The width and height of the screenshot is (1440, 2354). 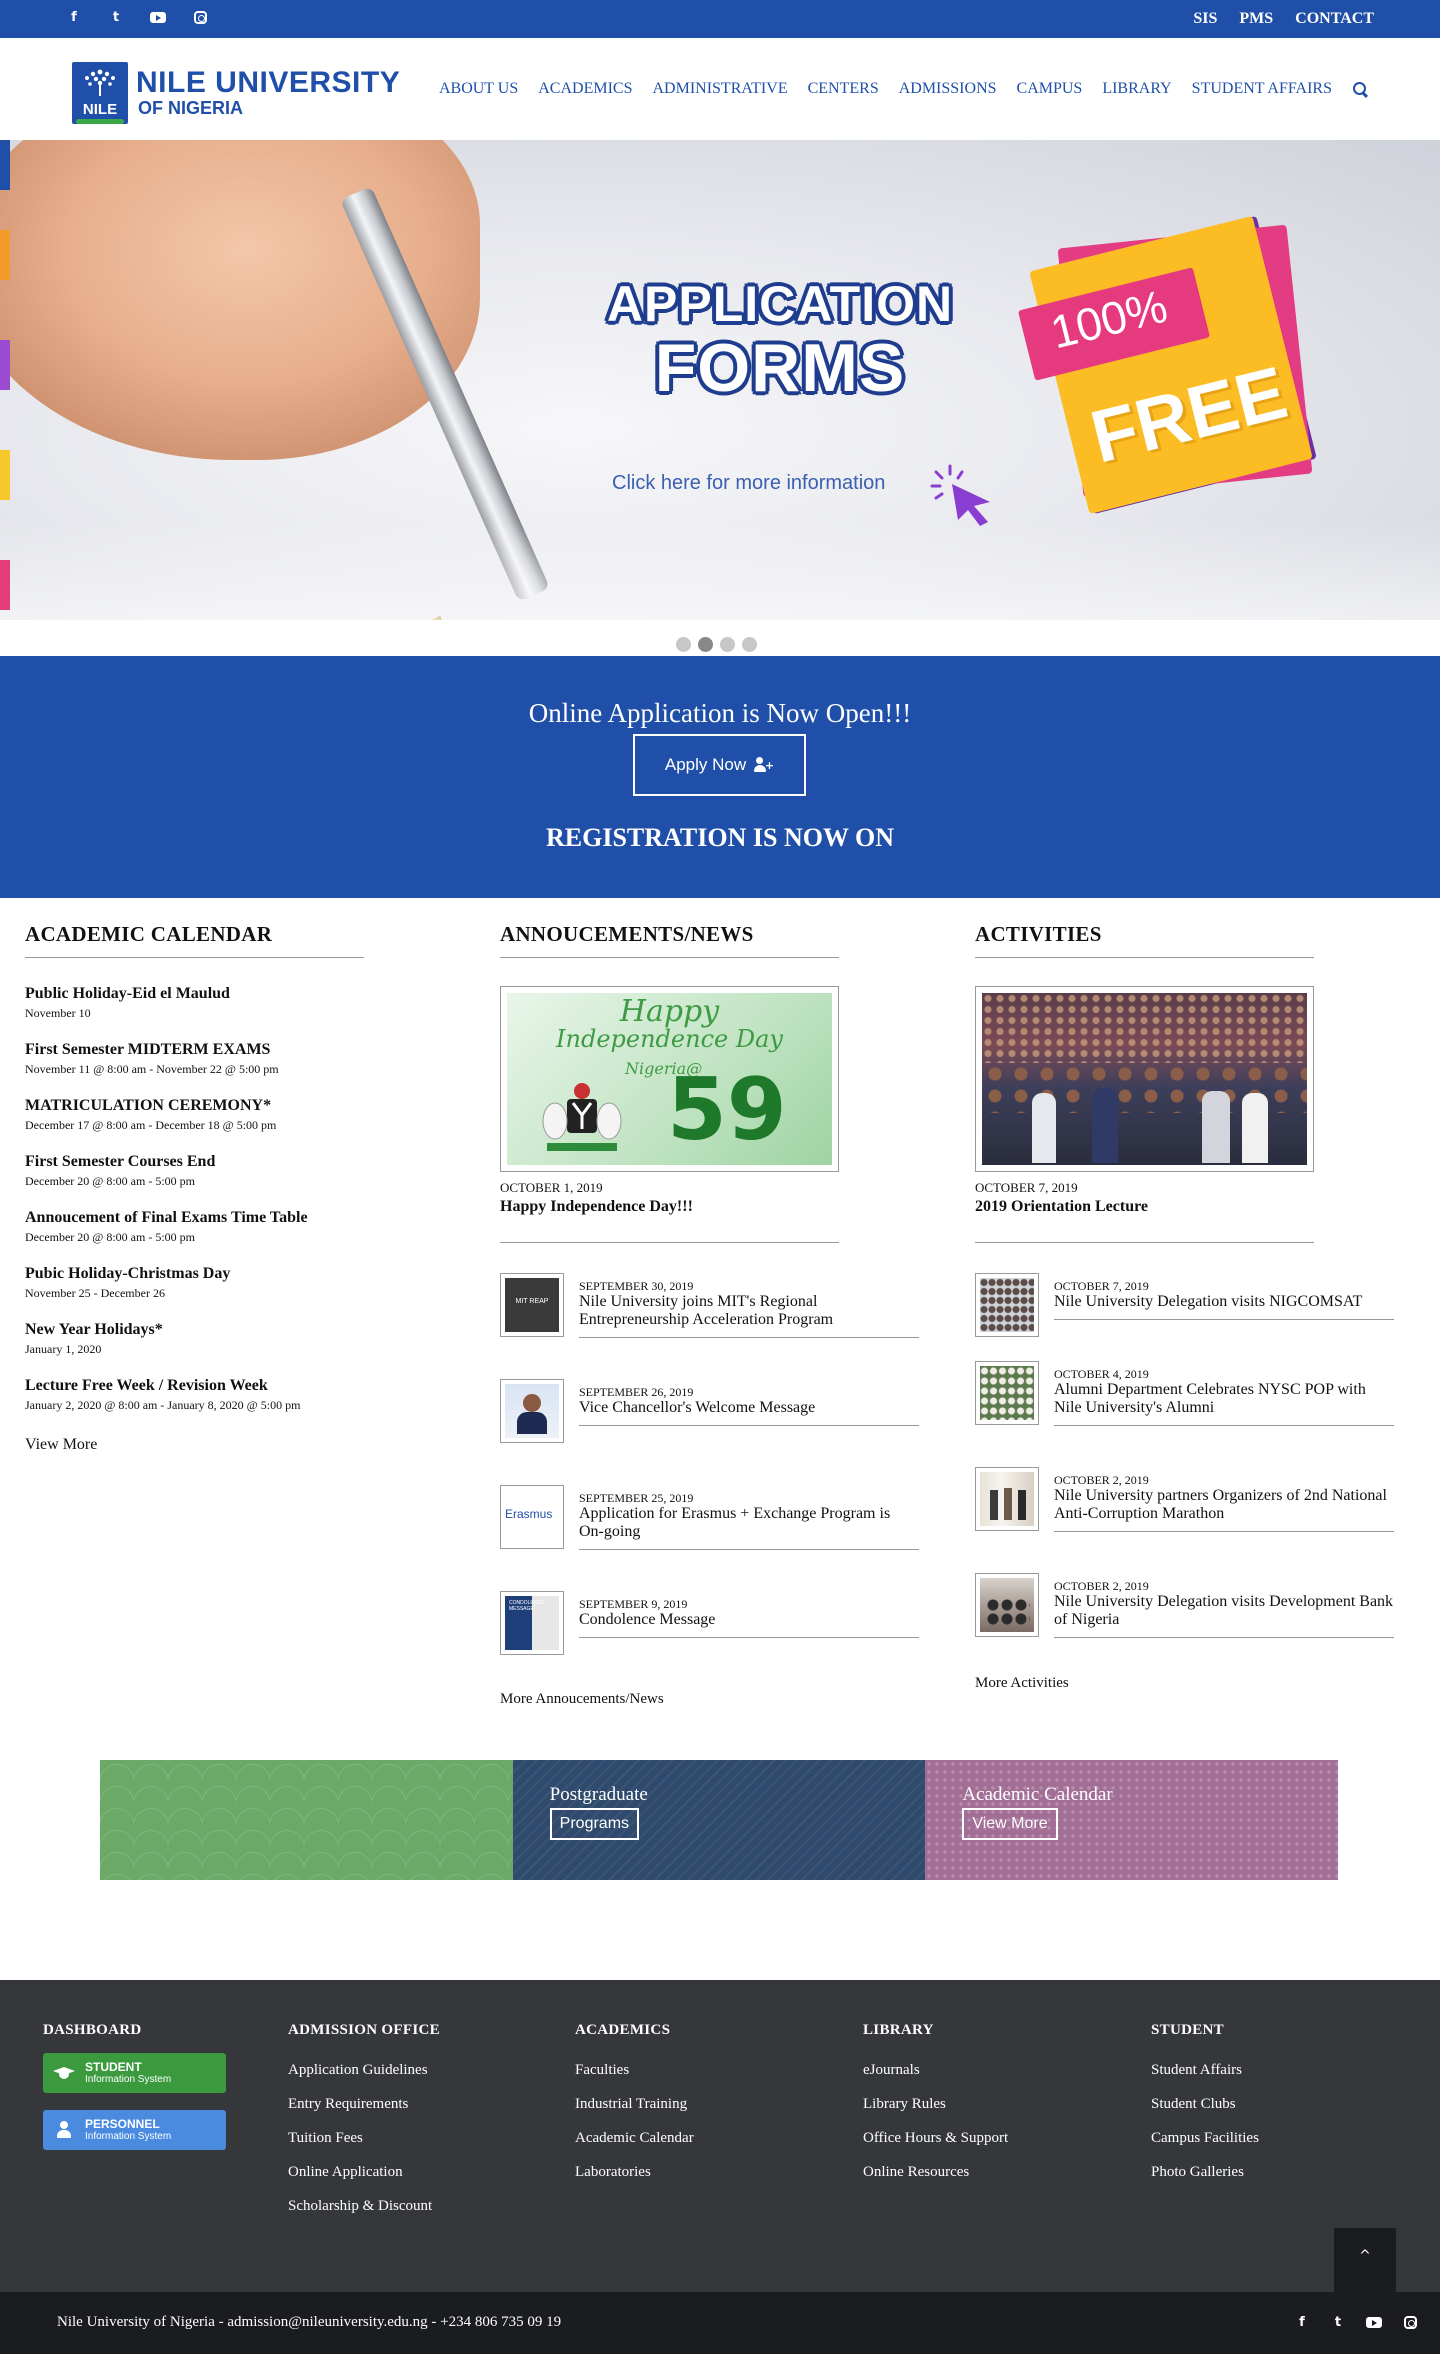 What do you see at coordinates (1256, 19) in the screenshot?
I see `pms-link: PMS` at bounding box center [1256, 19].